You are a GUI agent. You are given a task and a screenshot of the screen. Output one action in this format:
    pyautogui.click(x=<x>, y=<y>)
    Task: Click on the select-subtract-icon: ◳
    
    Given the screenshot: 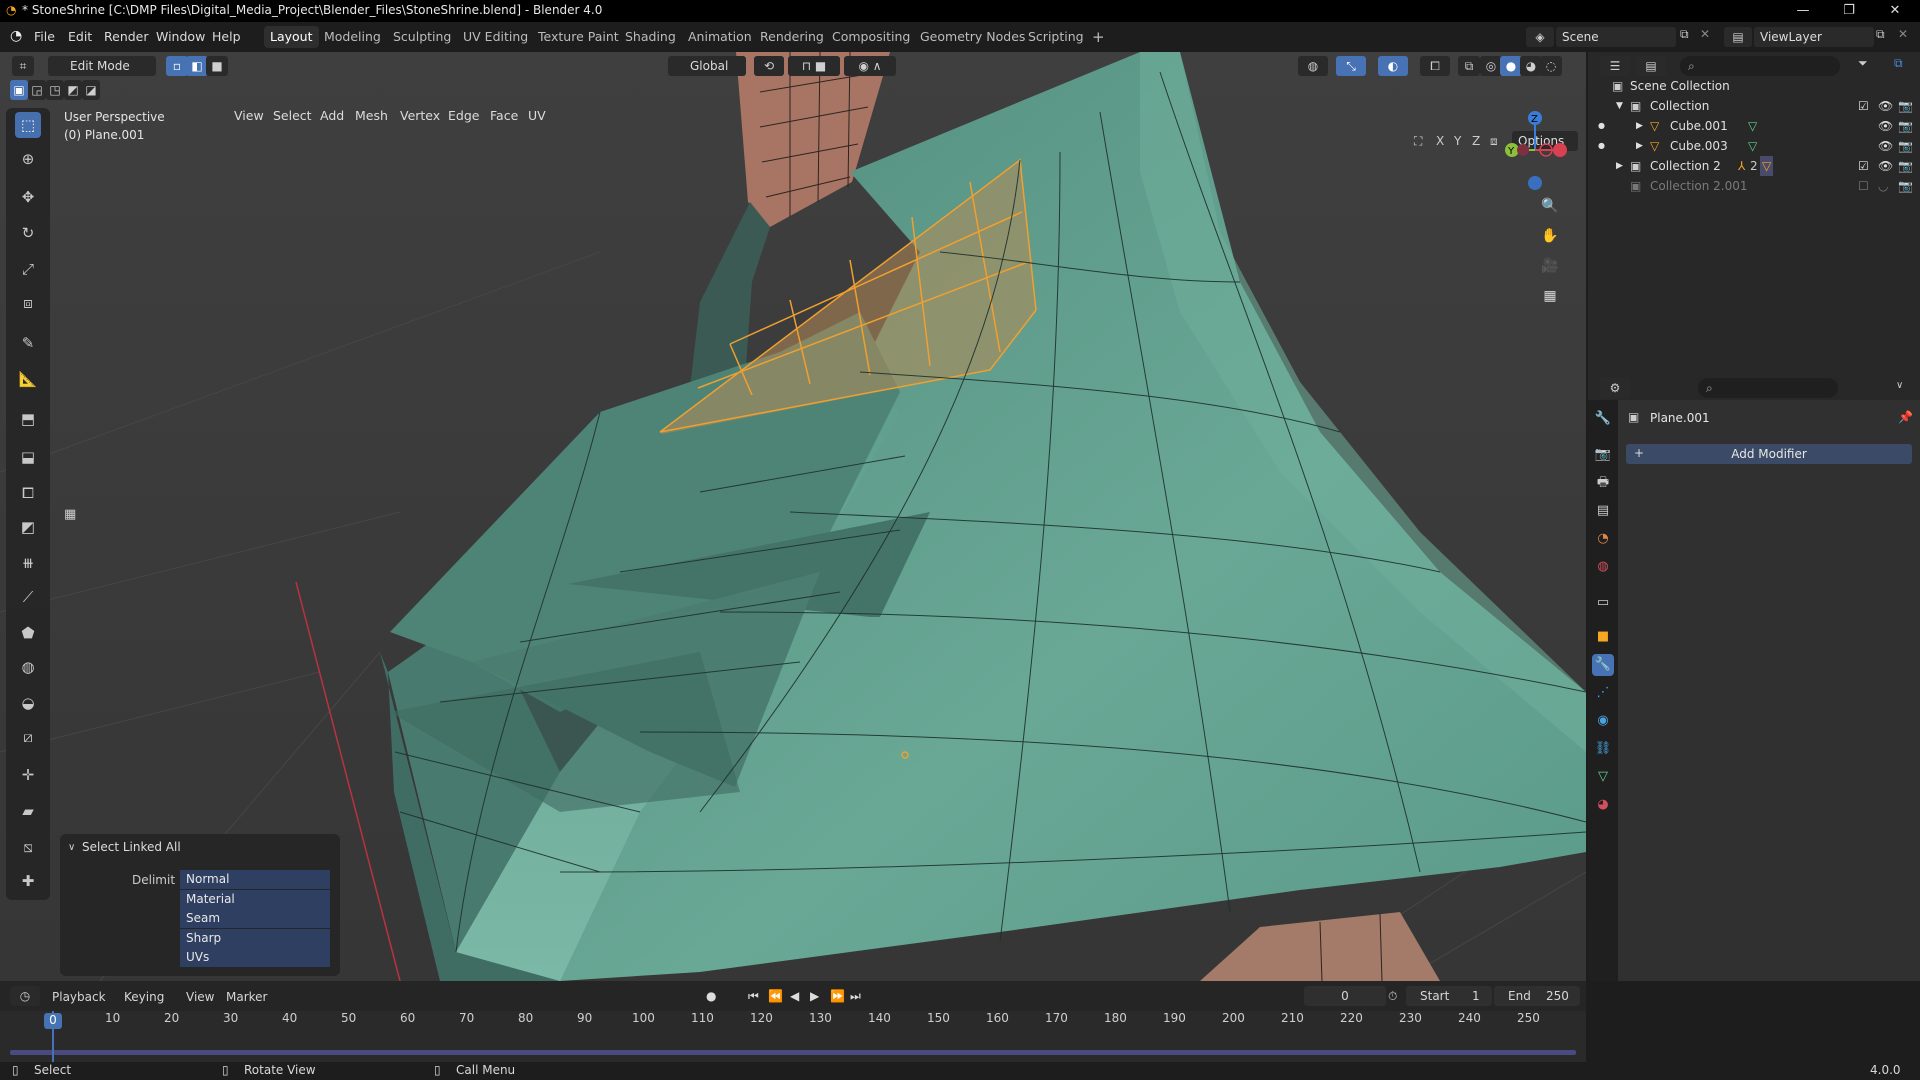 What is the action you would take?
    pyautogui.click(x=55, y=90)
    